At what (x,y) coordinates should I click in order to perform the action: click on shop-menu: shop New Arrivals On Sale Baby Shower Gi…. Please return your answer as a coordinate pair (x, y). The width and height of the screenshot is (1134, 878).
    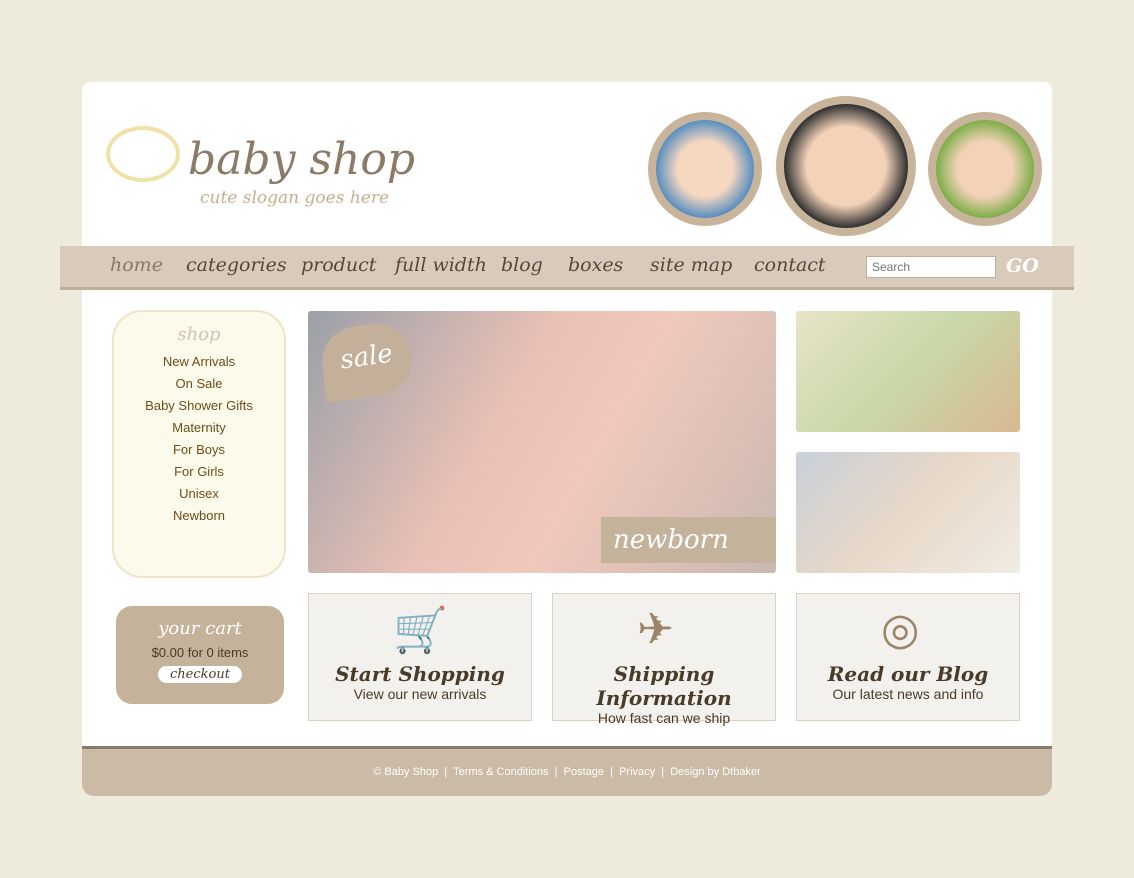
    Looking at the image, I should click on (199, 444).